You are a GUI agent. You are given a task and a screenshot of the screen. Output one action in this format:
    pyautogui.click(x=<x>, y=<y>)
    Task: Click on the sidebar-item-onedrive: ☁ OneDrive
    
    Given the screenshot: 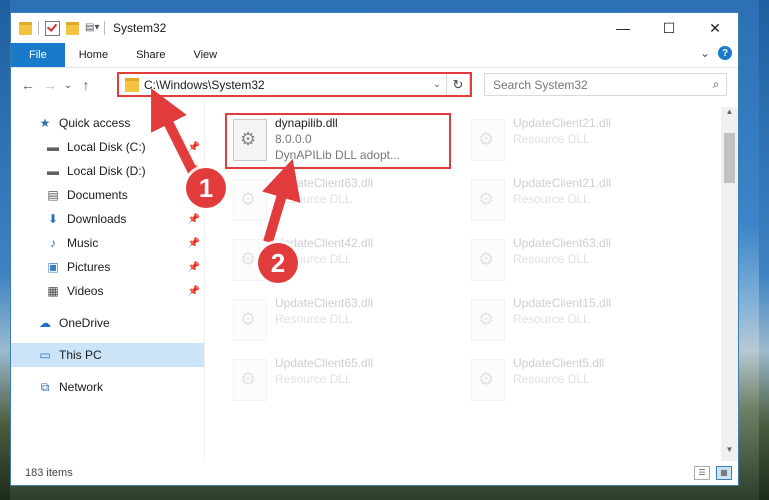 What is the action you would take?
    pyautogui.click(x=107, y=323)
    